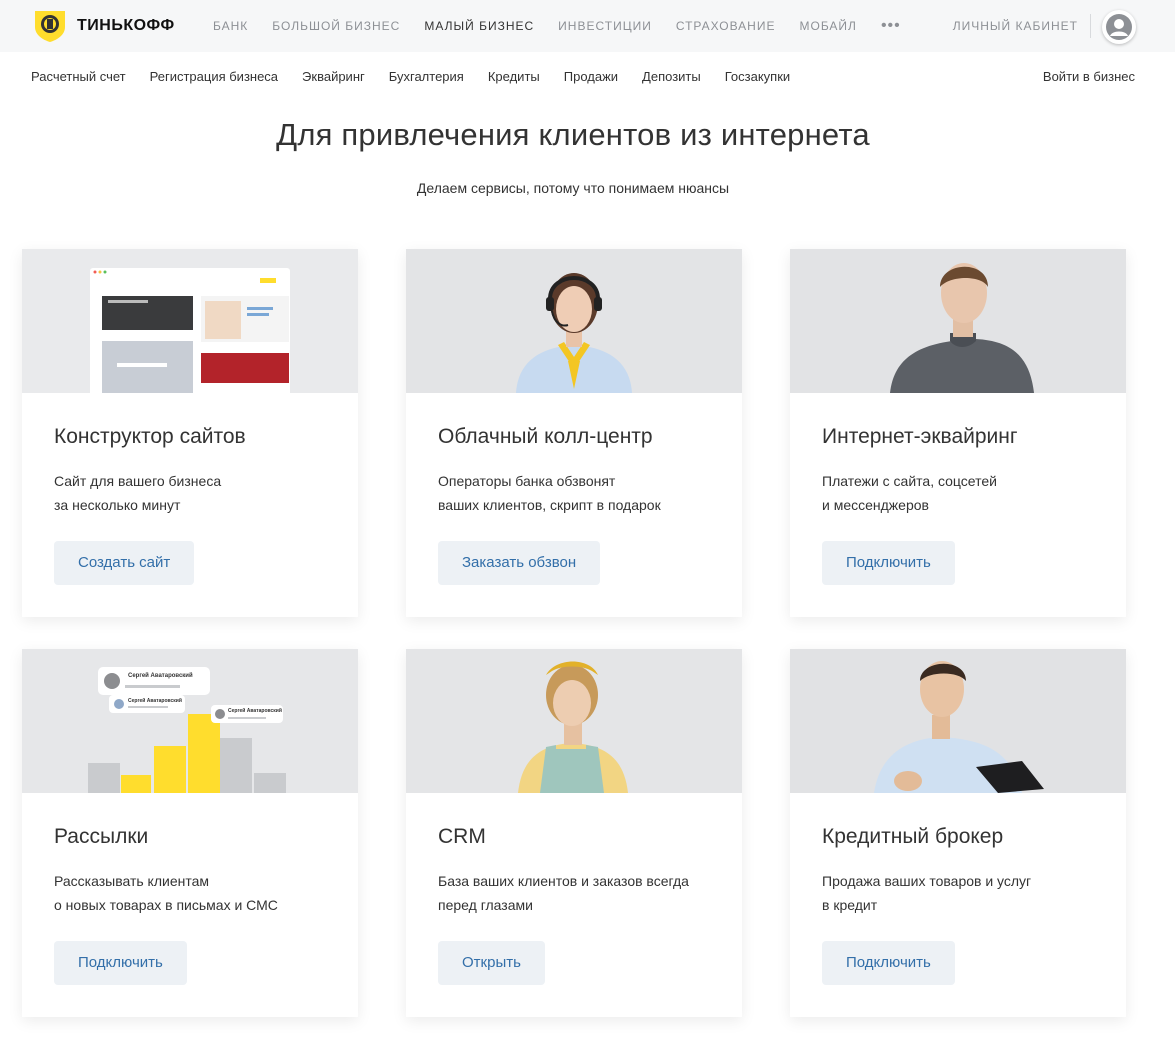 The image size is (1175, 1058). What do you see at coordinates (166, 905) in the screenshot?
I see `card-description-line: о новых товарах в письмах и СМС` at bounding box center [166, 905].